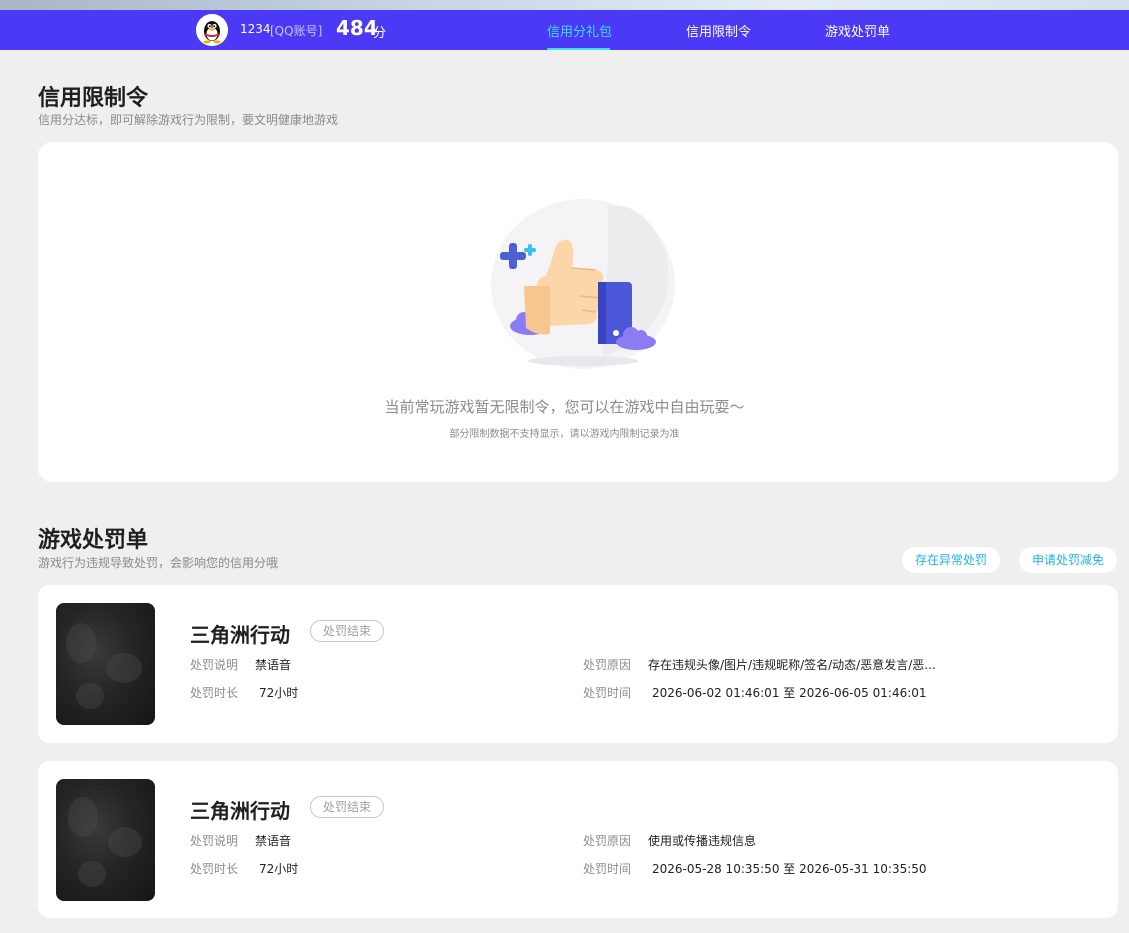  I want to click on nav-credit-restriction: 信用限制令, so click(718, 30).